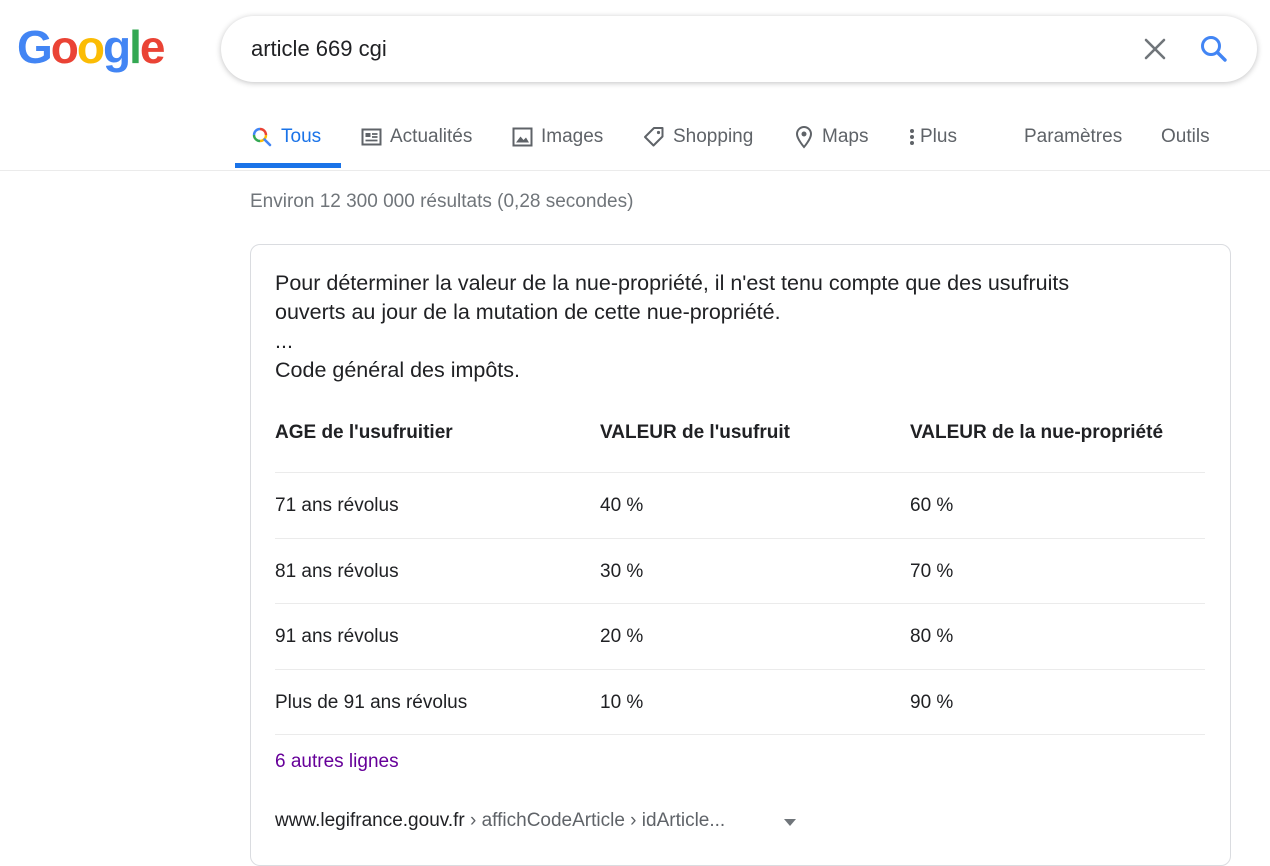  Describe the element at coordinates (713, 136) in the screenshot. I see `tab-label: Shopping` at that location.